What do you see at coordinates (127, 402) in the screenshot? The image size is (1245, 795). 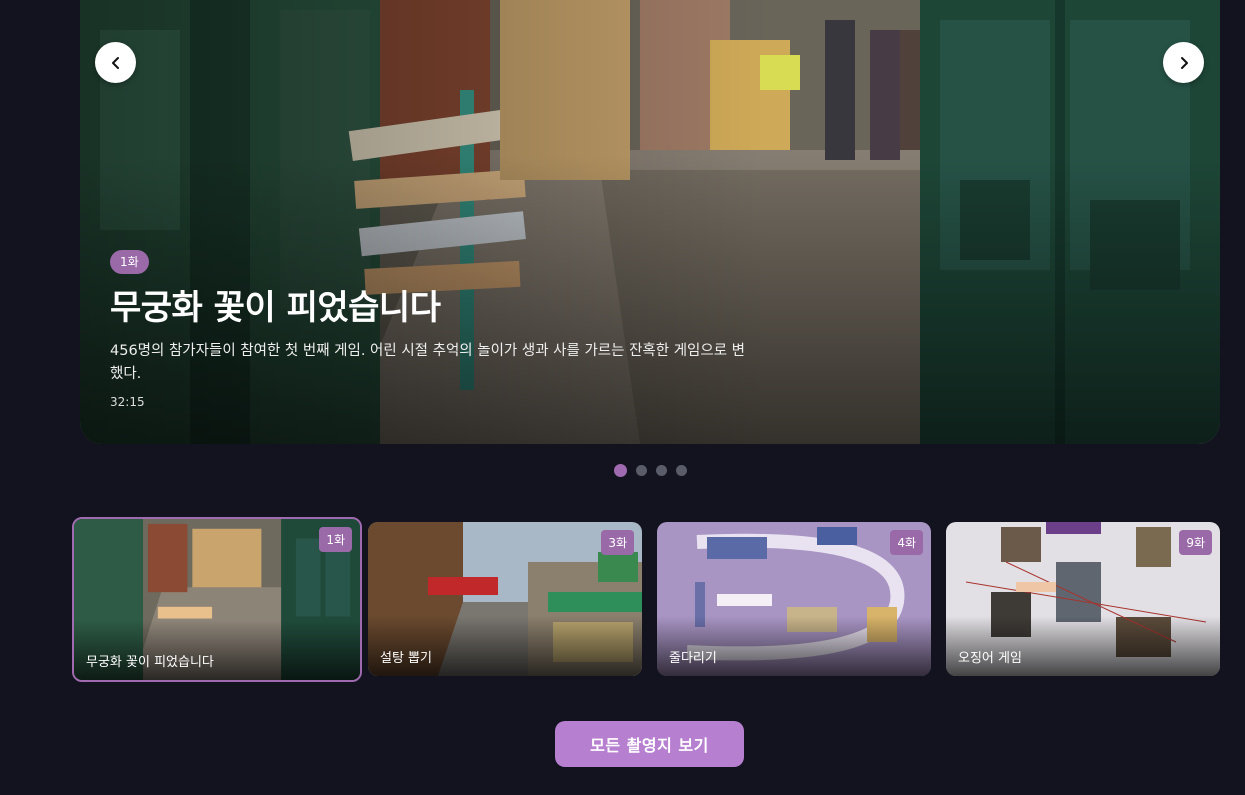 I see `hero-duration: 32:15` at bounding box center [127, 402].